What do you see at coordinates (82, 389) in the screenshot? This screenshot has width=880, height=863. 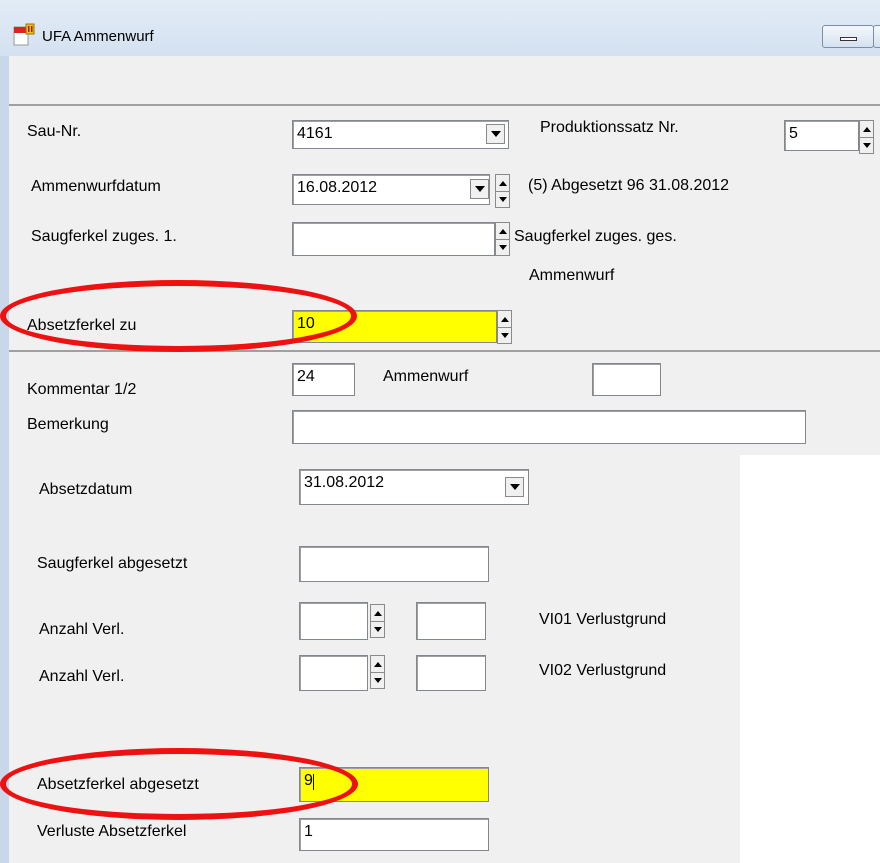 I see `kommentar-label: Kommentar 1/2` at bounding box center [82, 389].